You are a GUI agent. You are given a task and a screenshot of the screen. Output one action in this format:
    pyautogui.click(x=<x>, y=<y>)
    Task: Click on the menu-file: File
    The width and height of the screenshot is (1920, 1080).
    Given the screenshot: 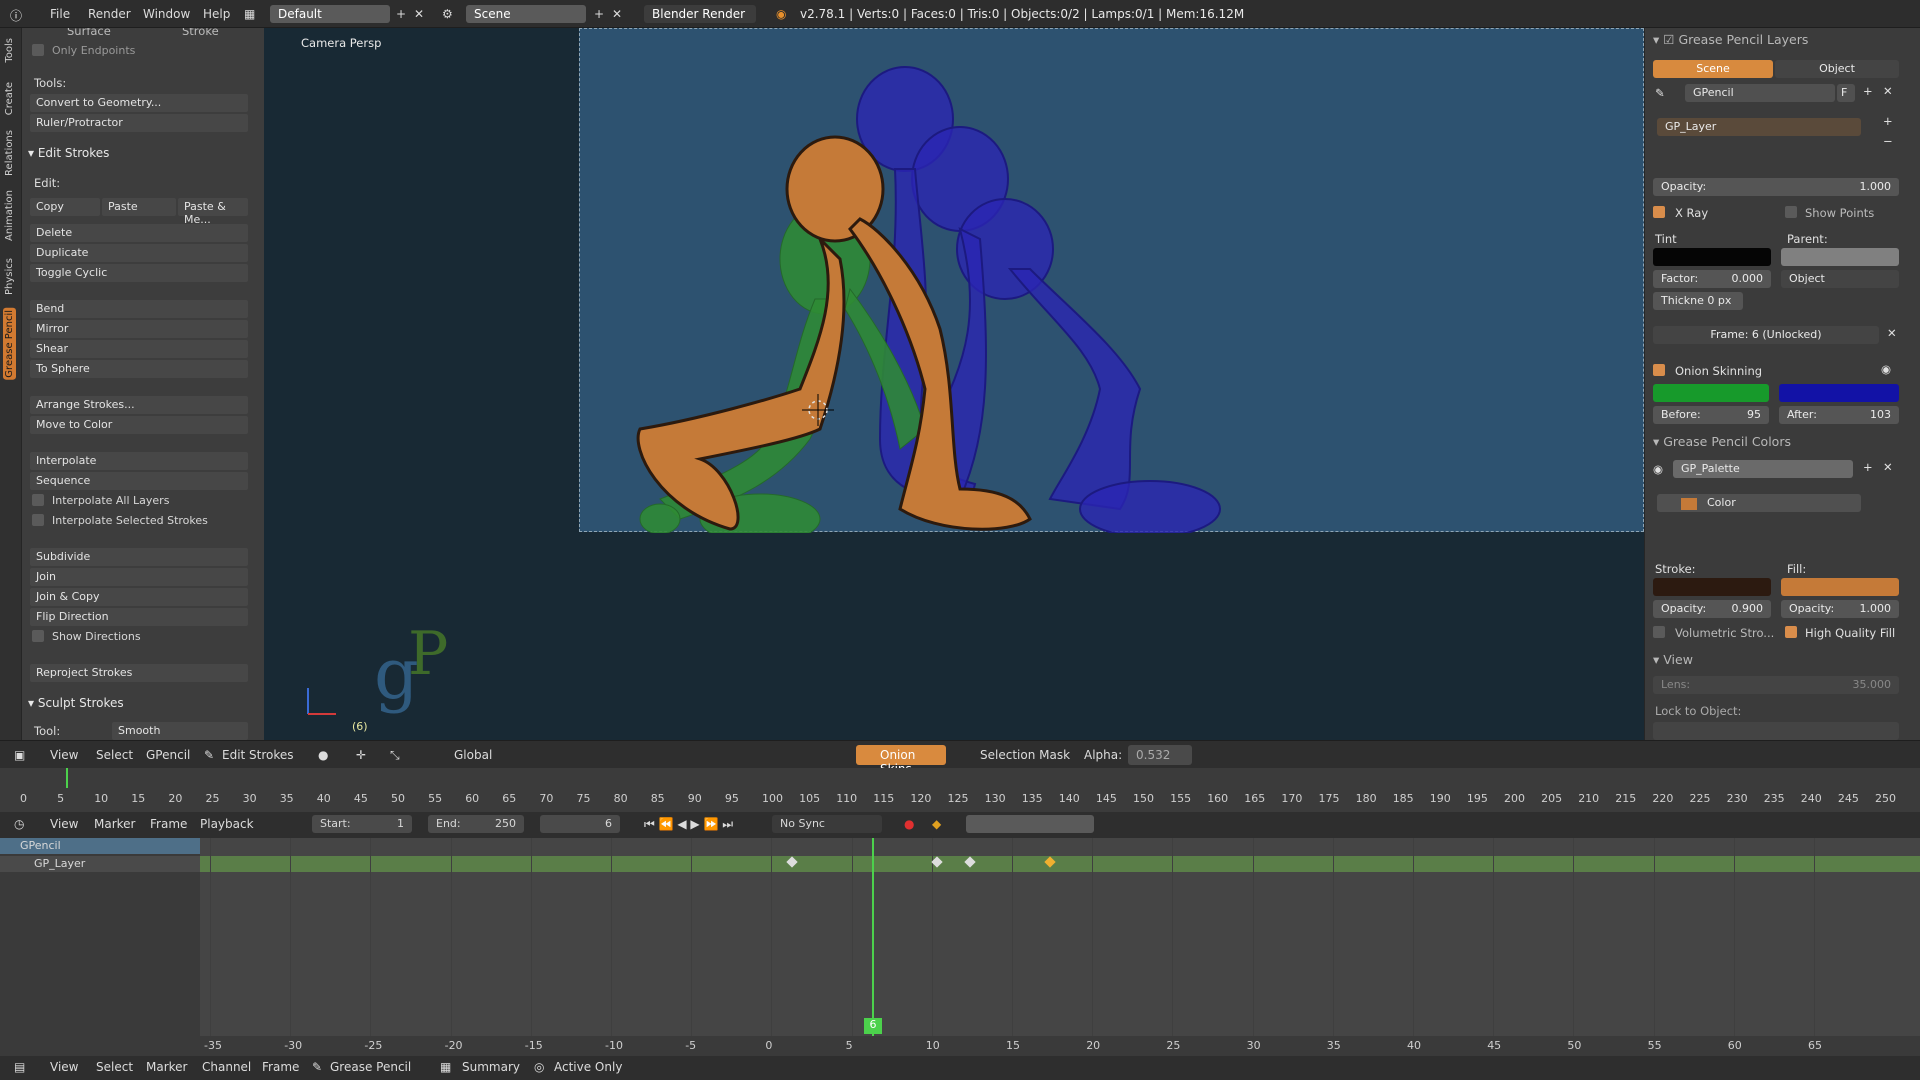 What is the action you would take?
    pyautogui.click(x=60, y=14)
    